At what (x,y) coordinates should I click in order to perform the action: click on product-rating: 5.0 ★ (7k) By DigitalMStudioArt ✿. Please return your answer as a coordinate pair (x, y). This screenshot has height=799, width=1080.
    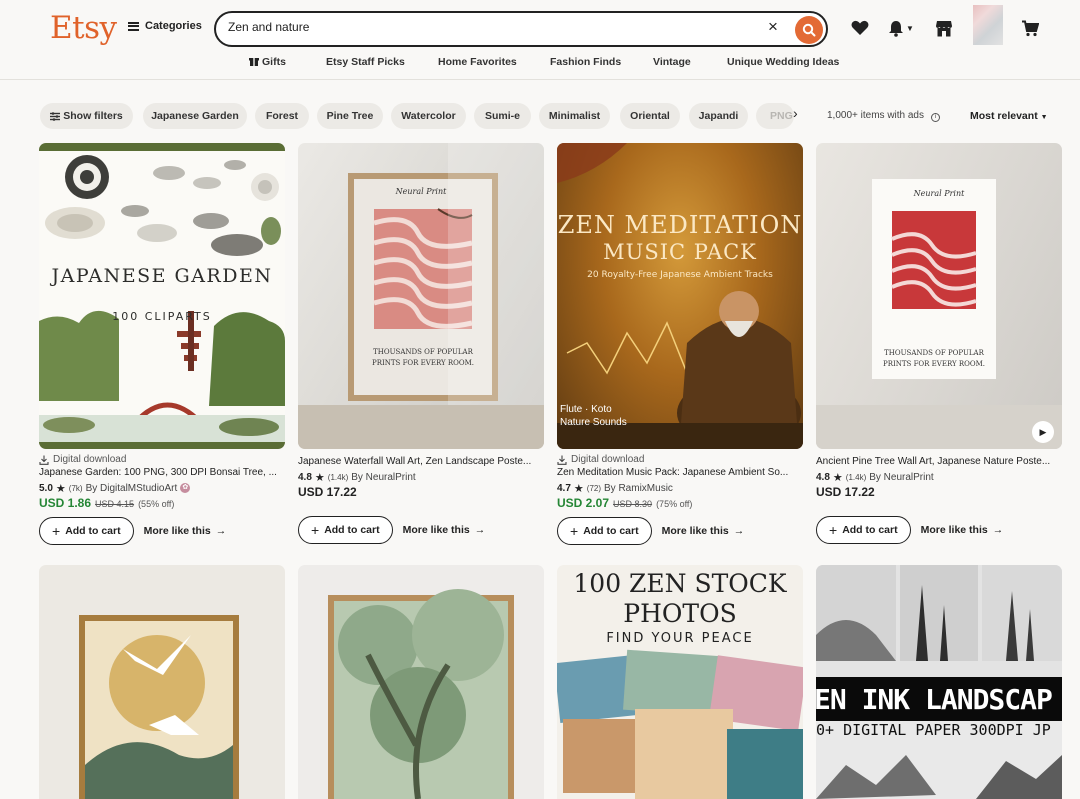
    Looking at the image, I should click on (162, 488).